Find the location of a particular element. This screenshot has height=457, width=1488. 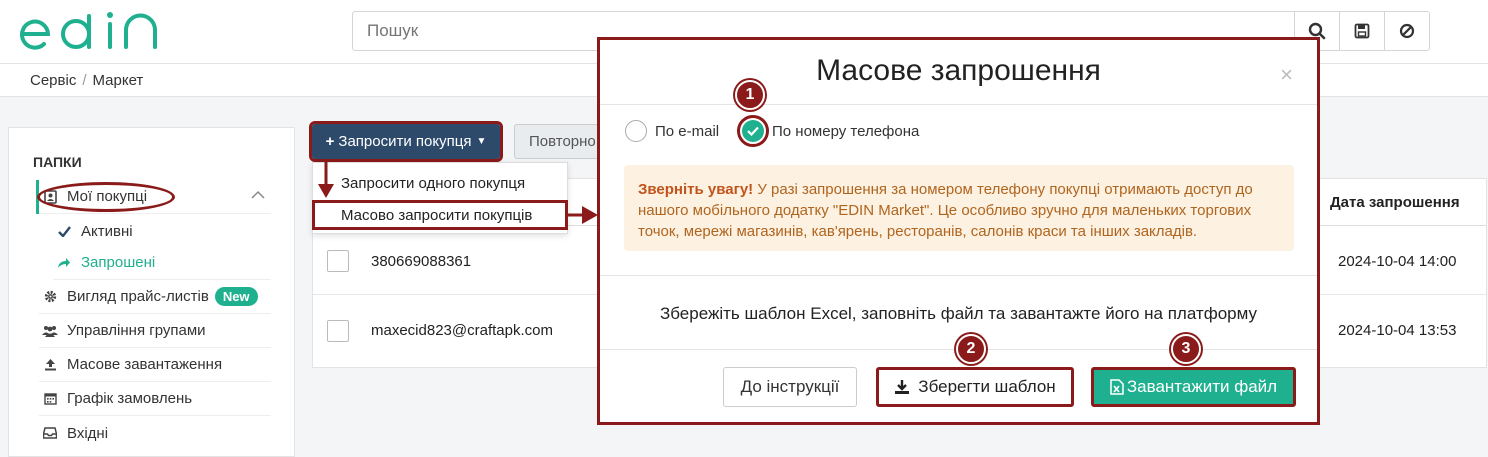

save-template-button: Зберегти шаблон is located at coordinates (975, 387).